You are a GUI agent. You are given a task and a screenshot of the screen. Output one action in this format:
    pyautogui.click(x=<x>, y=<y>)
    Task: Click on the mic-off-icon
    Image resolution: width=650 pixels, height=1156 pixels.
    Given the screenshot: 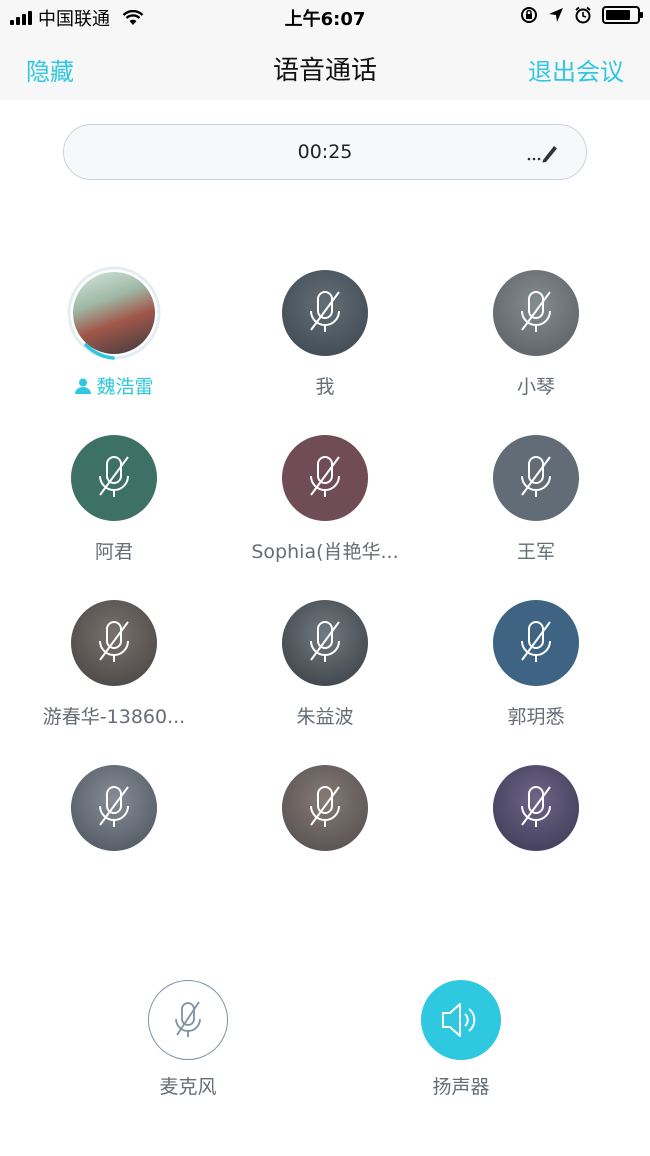 What is the action you would take?
    pyautogui.click(x=187, y=1019)
    